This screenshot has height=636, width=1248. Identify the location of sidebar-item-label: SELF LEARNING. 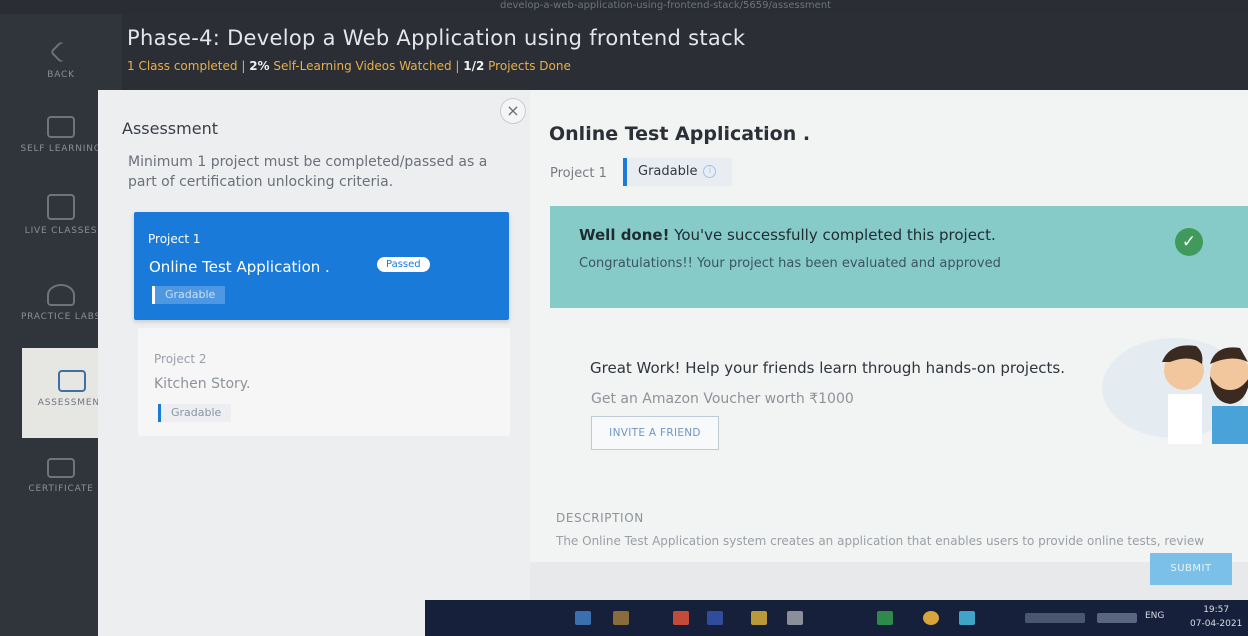
(61, 149).